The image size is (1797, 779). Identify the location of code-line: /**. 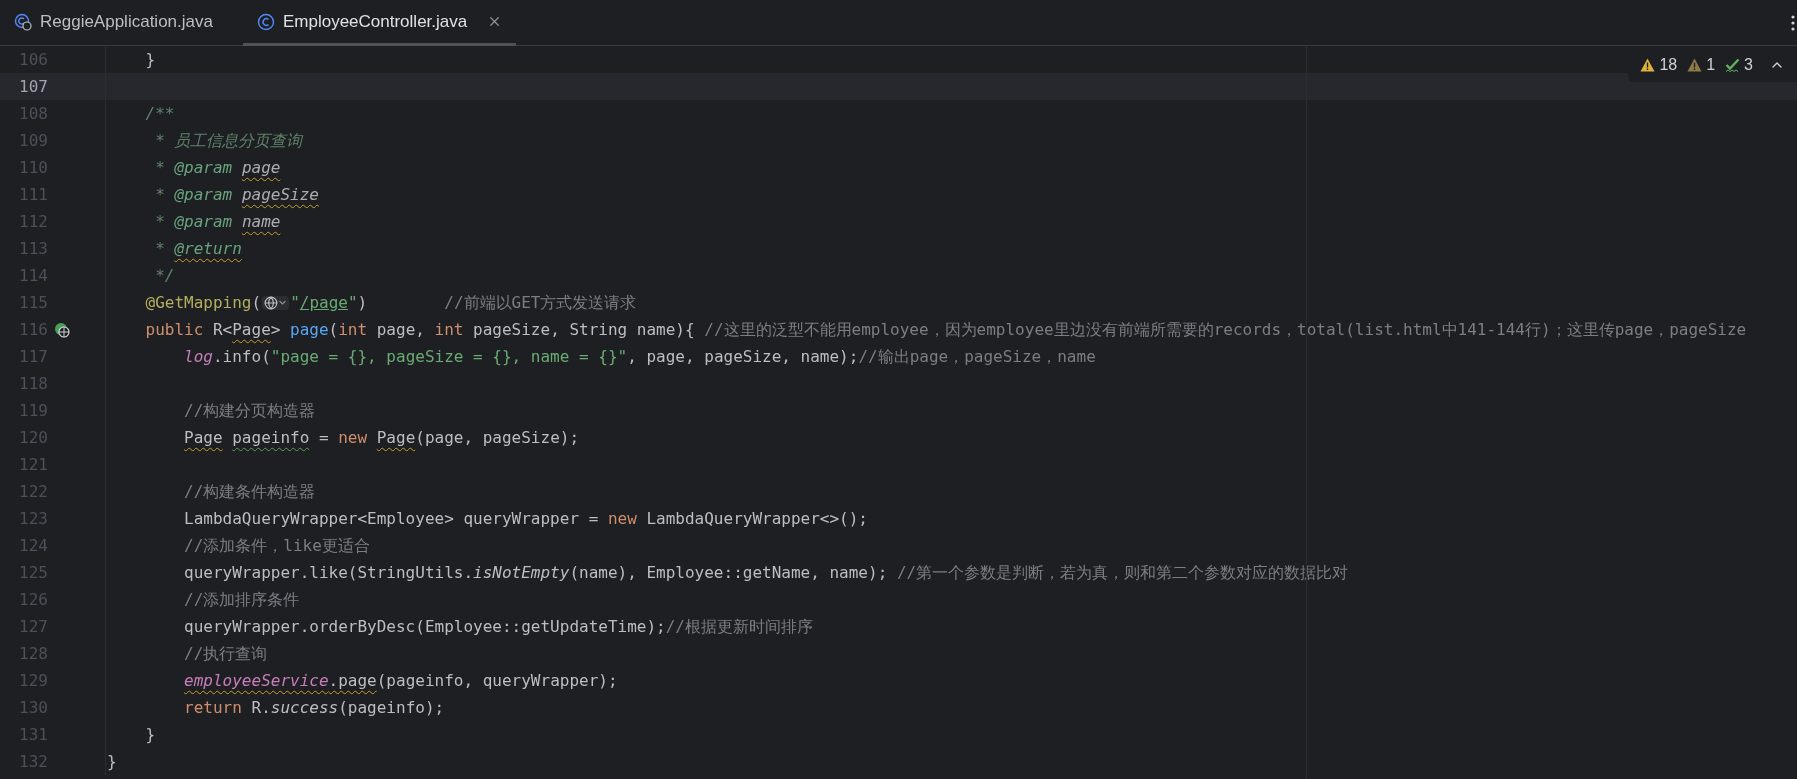
(159, 113).